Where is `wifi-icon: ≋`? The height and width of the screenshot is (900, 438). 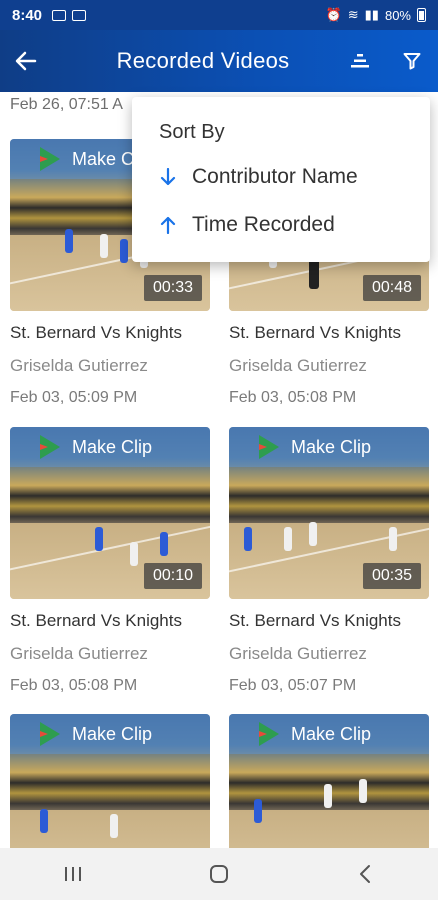 wifi-icon: ≋ is located at coordinates (353, 14).